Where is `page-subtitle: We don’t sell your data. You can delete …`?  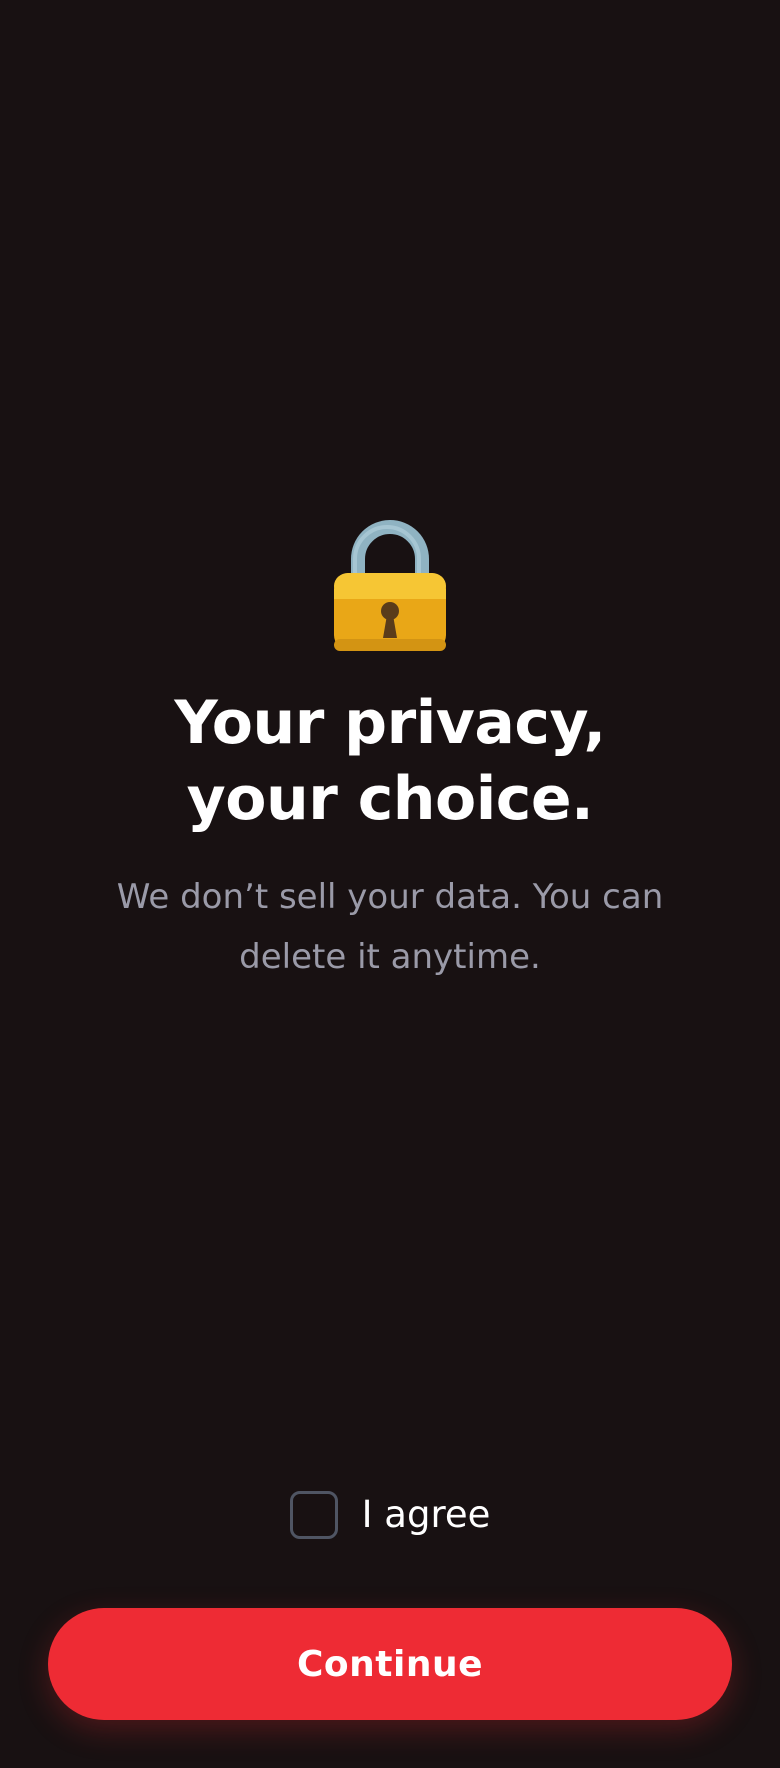 page-subtitle: We don’t sell your data. You can delete … is located at coordinates (390, 927).